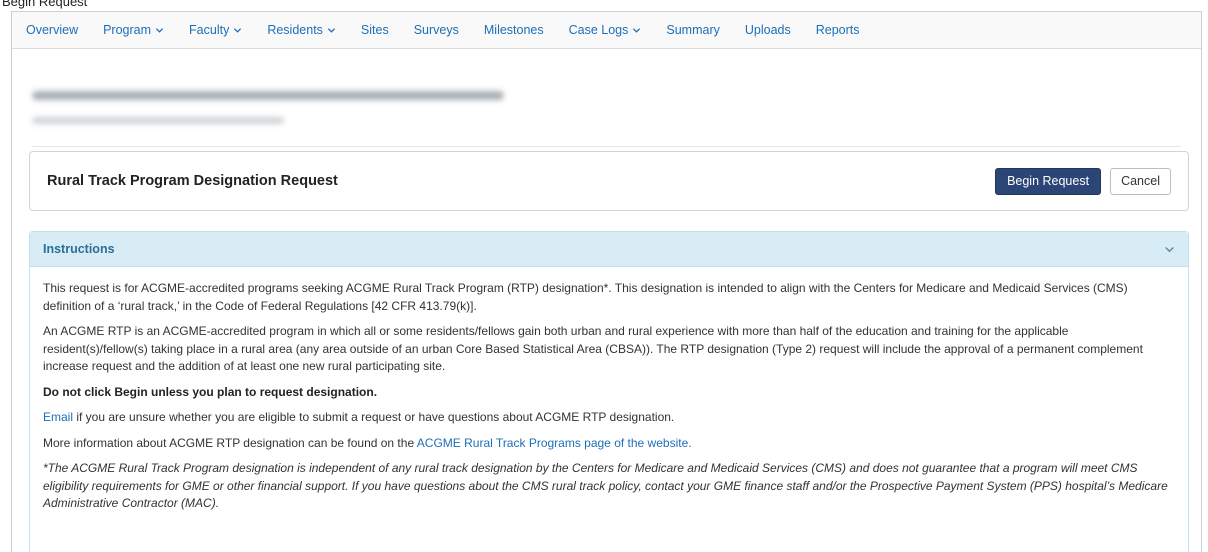 Image resolution: width=1208 pixels, height=552 pixels. I want to click on nav-surveys: Surveys, so click(436, 30).